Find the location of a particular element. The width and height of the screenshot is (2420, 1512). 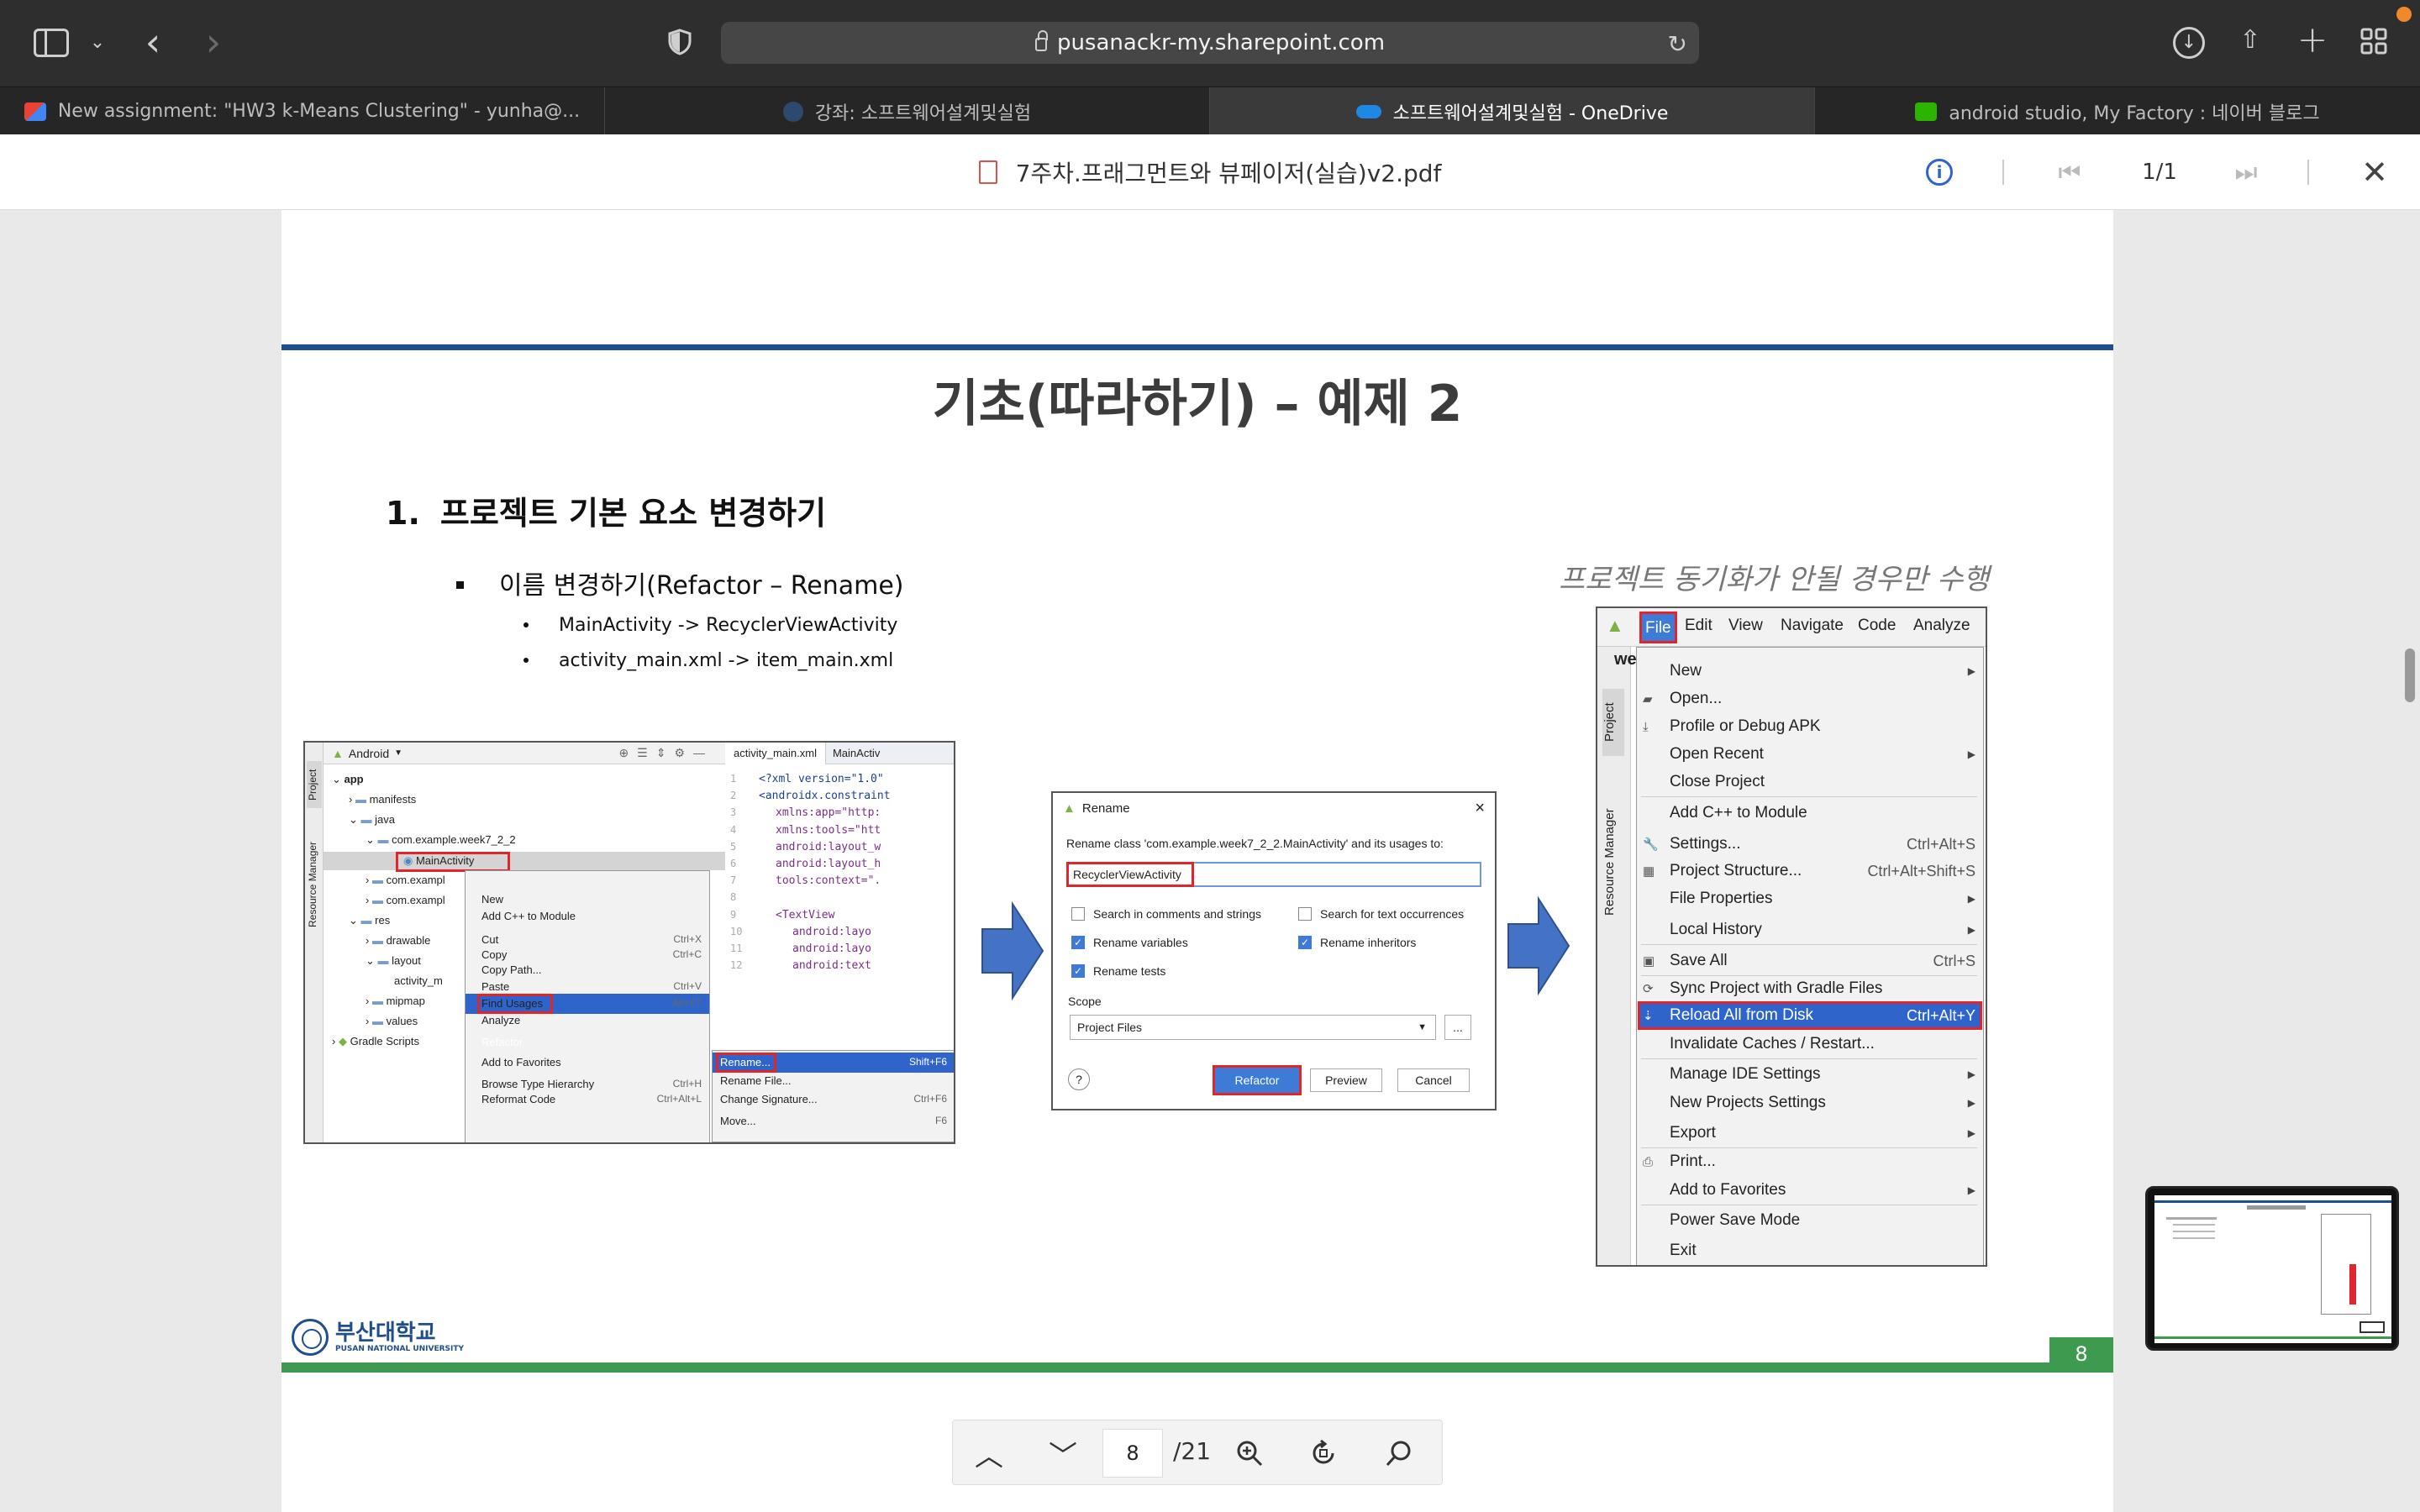

tab-course: 강좌: 소프트웨어설계및실험 is located at coordinates (907, 111).